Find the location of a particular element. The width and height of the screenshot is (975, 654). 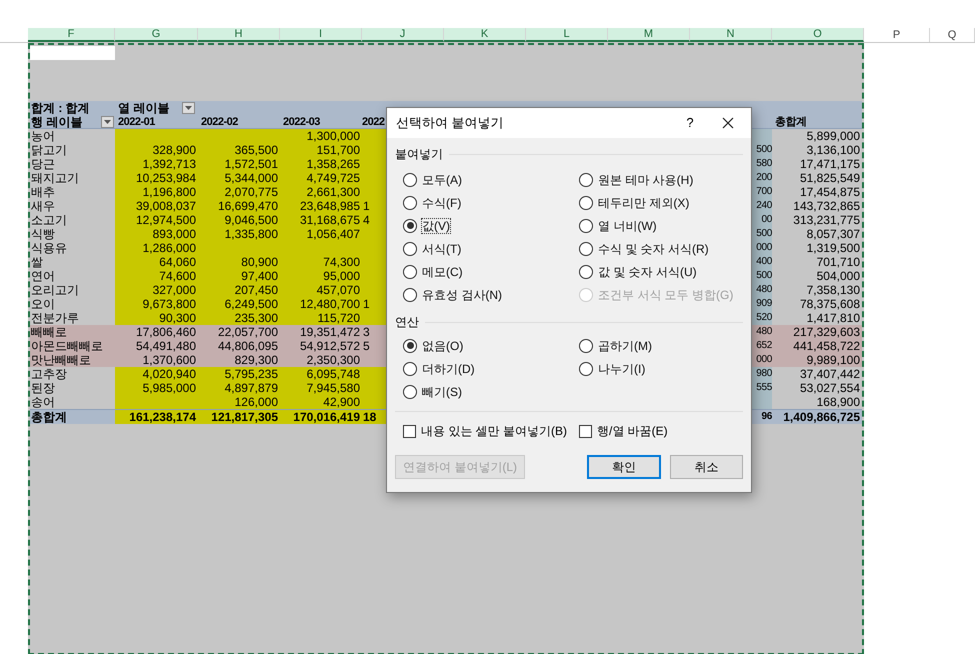

table-cell-text: 328,900 is located at coordinates (174, 150).